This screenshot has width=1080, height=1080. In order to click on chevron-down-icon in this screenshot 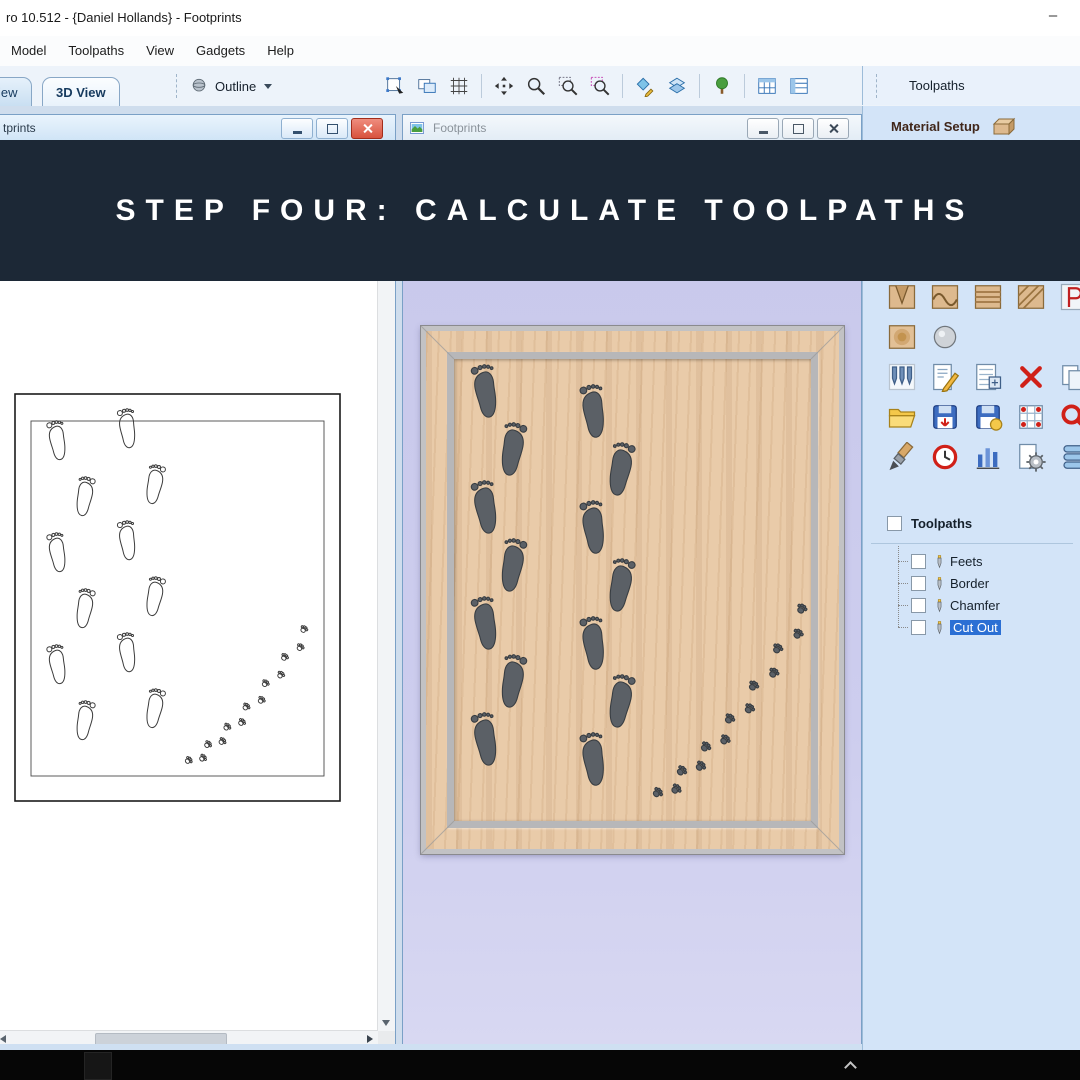, I will do `click(268, 86)`.